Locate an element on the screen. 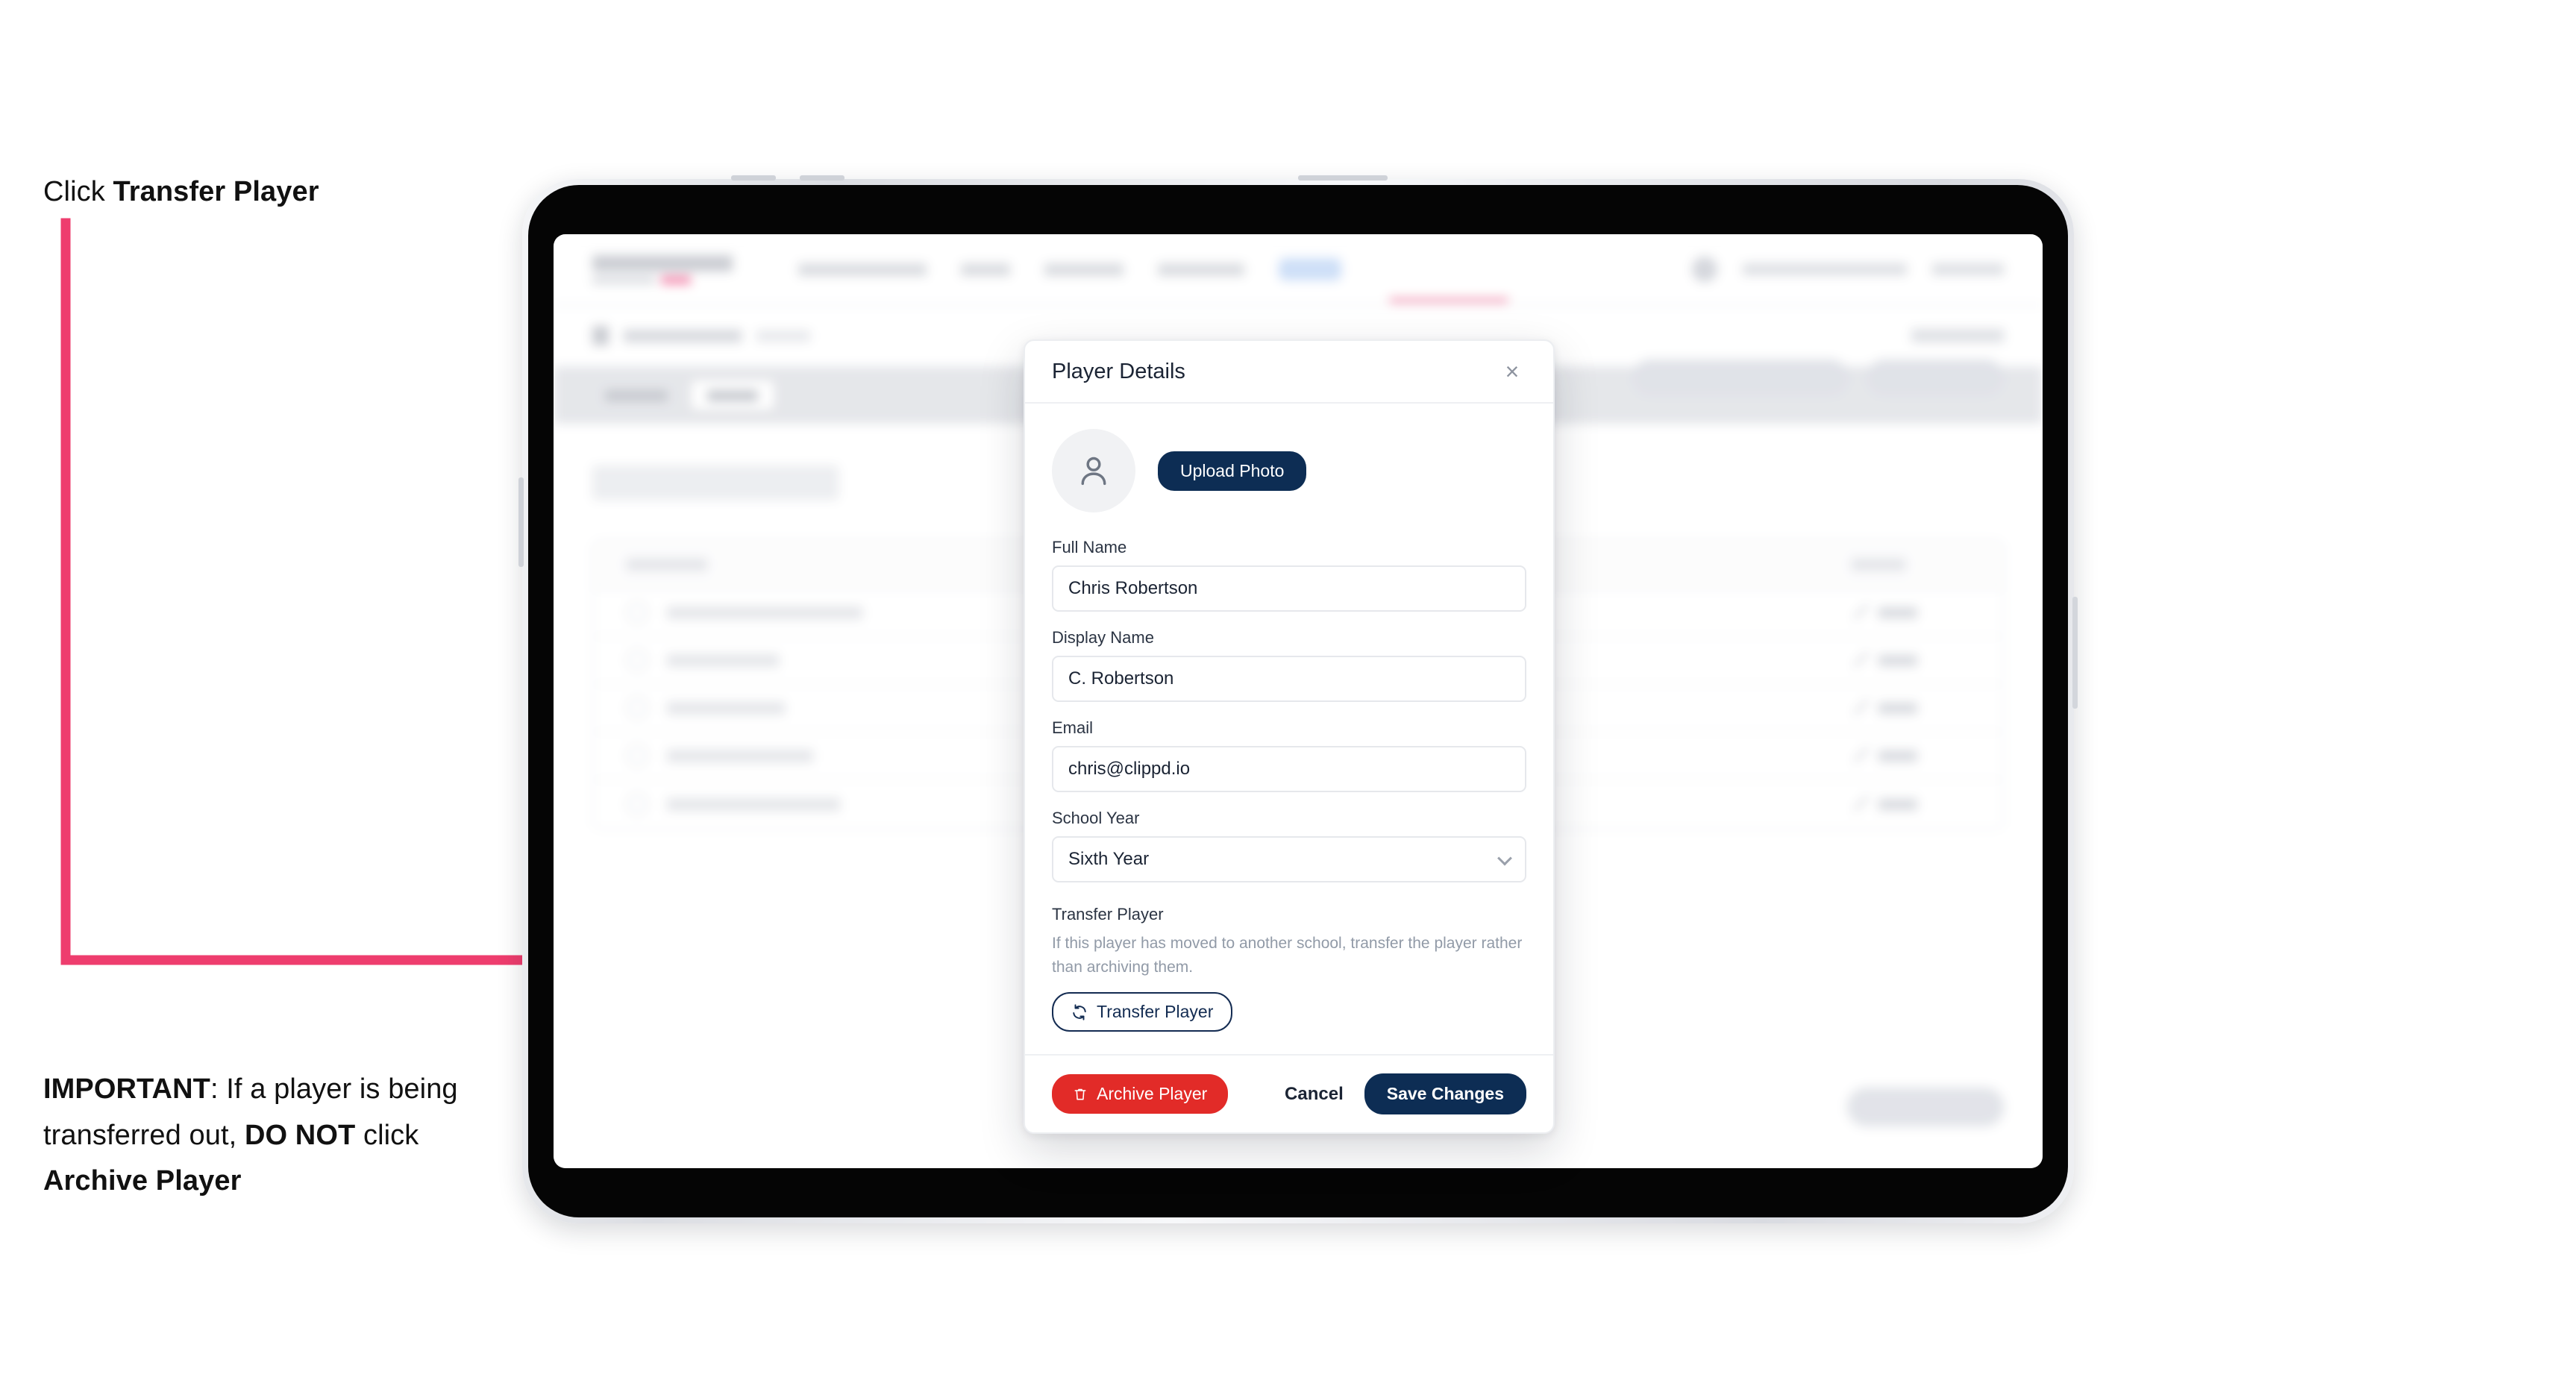  player-avatar-placeholder is located at coordinates (1093, 470).